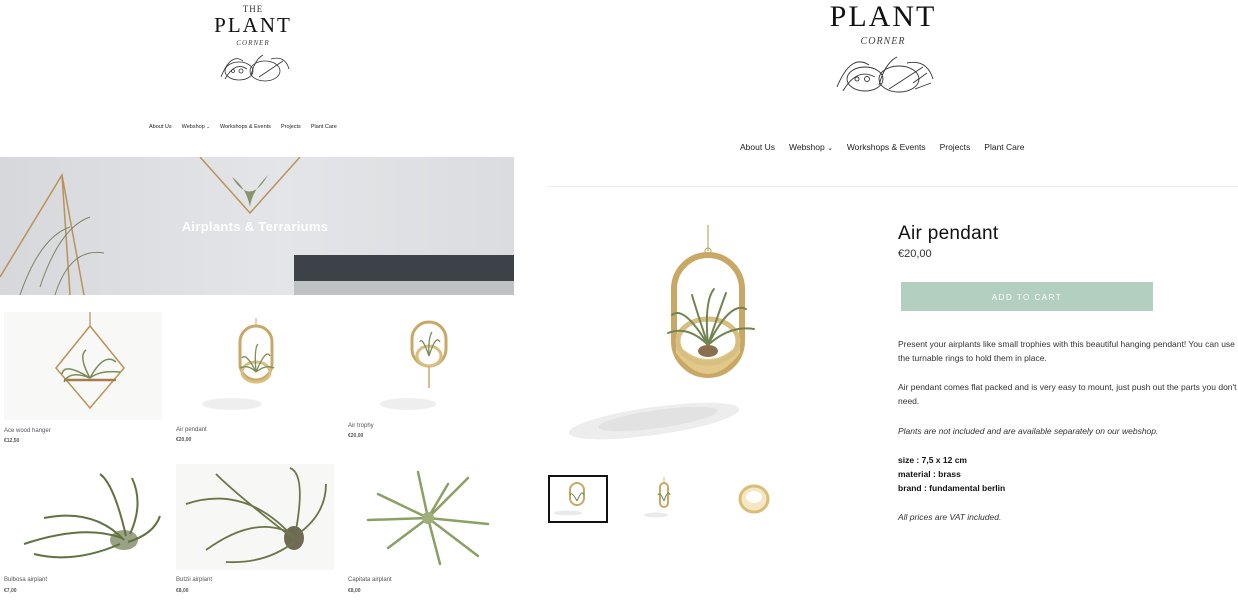 The width and height of the screenshot is (1238, 601). Describe the element at coordinates (12, 441) in the screenshot. I see `product-price: €12,50` at that location.